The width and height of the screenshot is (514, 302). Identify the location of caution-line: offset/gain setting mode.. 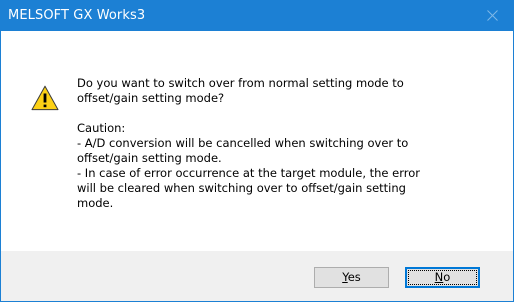
(149, 158).